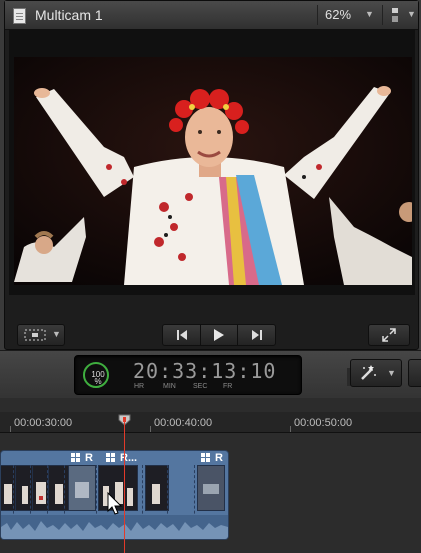 This screenshot has width=421, height=553. I want to click on document-icon, so click(19, 16).